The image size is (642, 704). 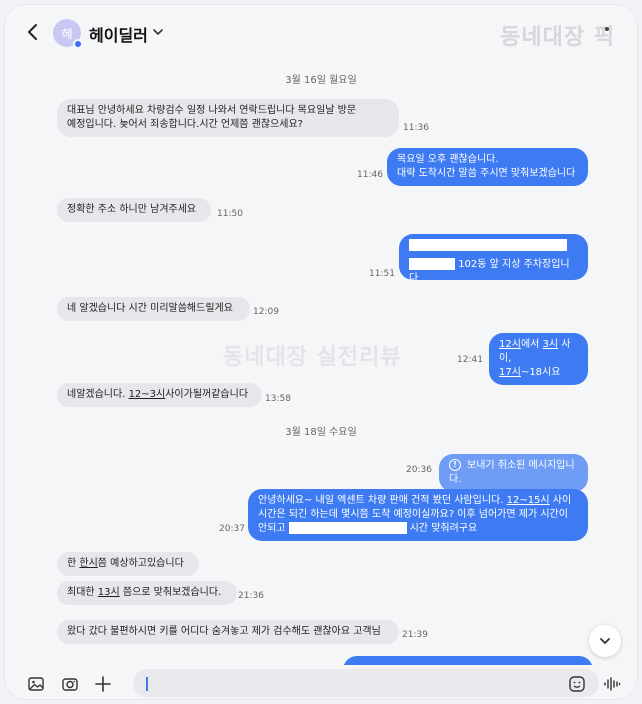 I want to click on message-text: 안되고, so click(x=272, y=528).